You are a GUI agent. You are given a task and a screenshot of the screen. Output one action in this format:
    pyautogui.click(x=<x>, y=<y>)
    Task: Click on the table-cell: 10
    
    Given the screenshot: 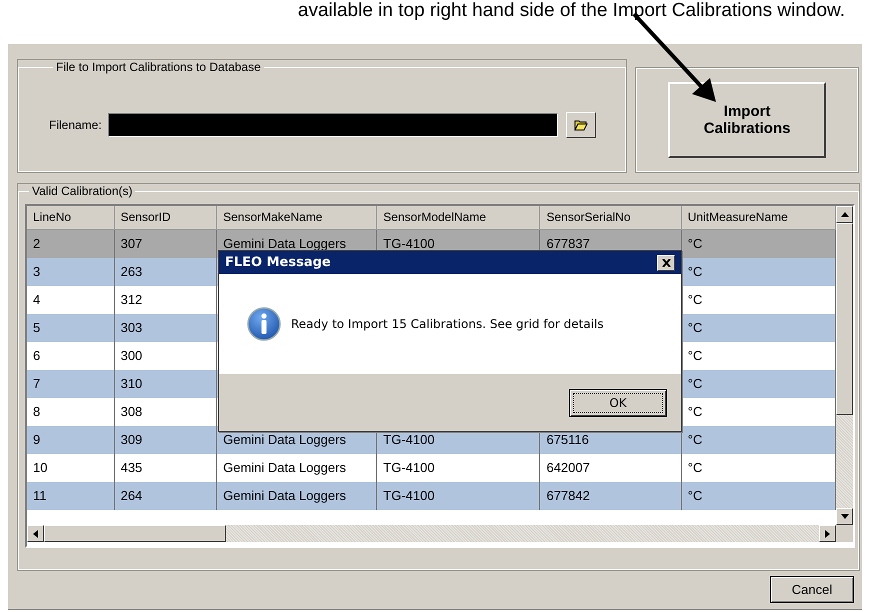 What is the action you would take?
    pyautogui.click(x=40, y=467)
    